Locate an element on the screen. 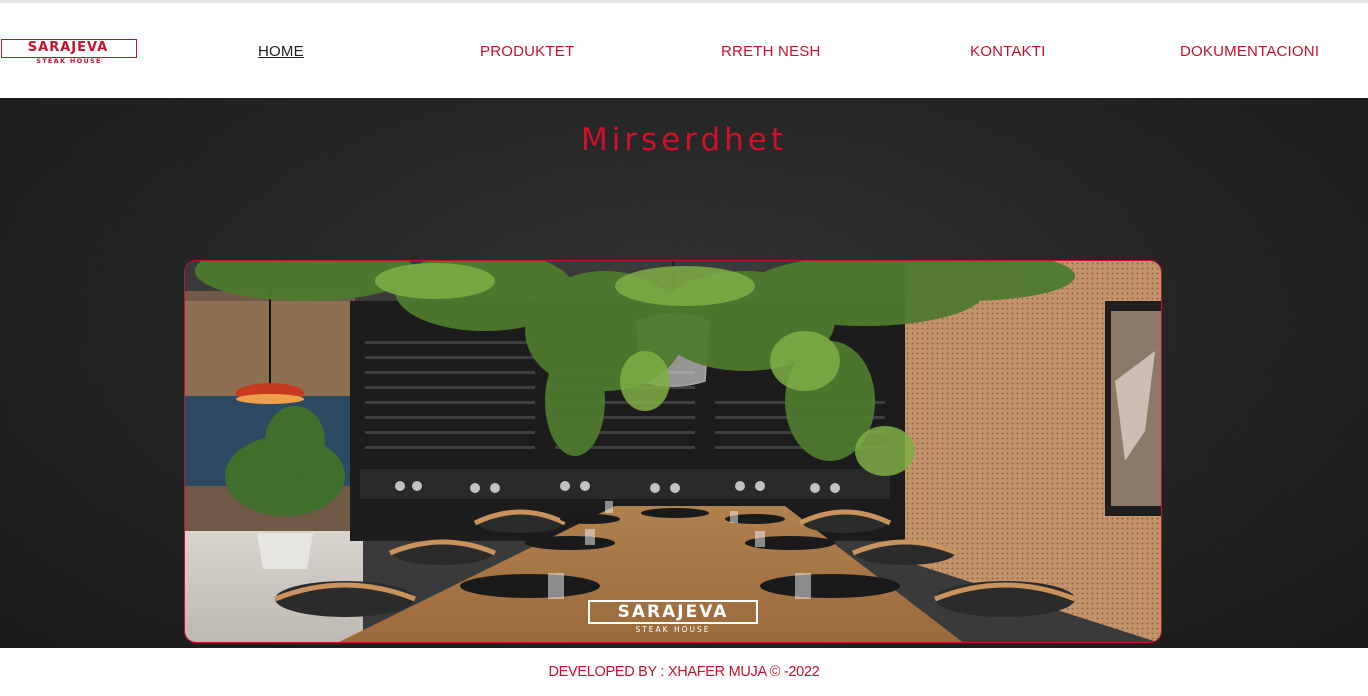 The width and height of the screenshot is (1368, 696). logo-tagline: STEAK HOUSE is located at coordinates (69, 61).